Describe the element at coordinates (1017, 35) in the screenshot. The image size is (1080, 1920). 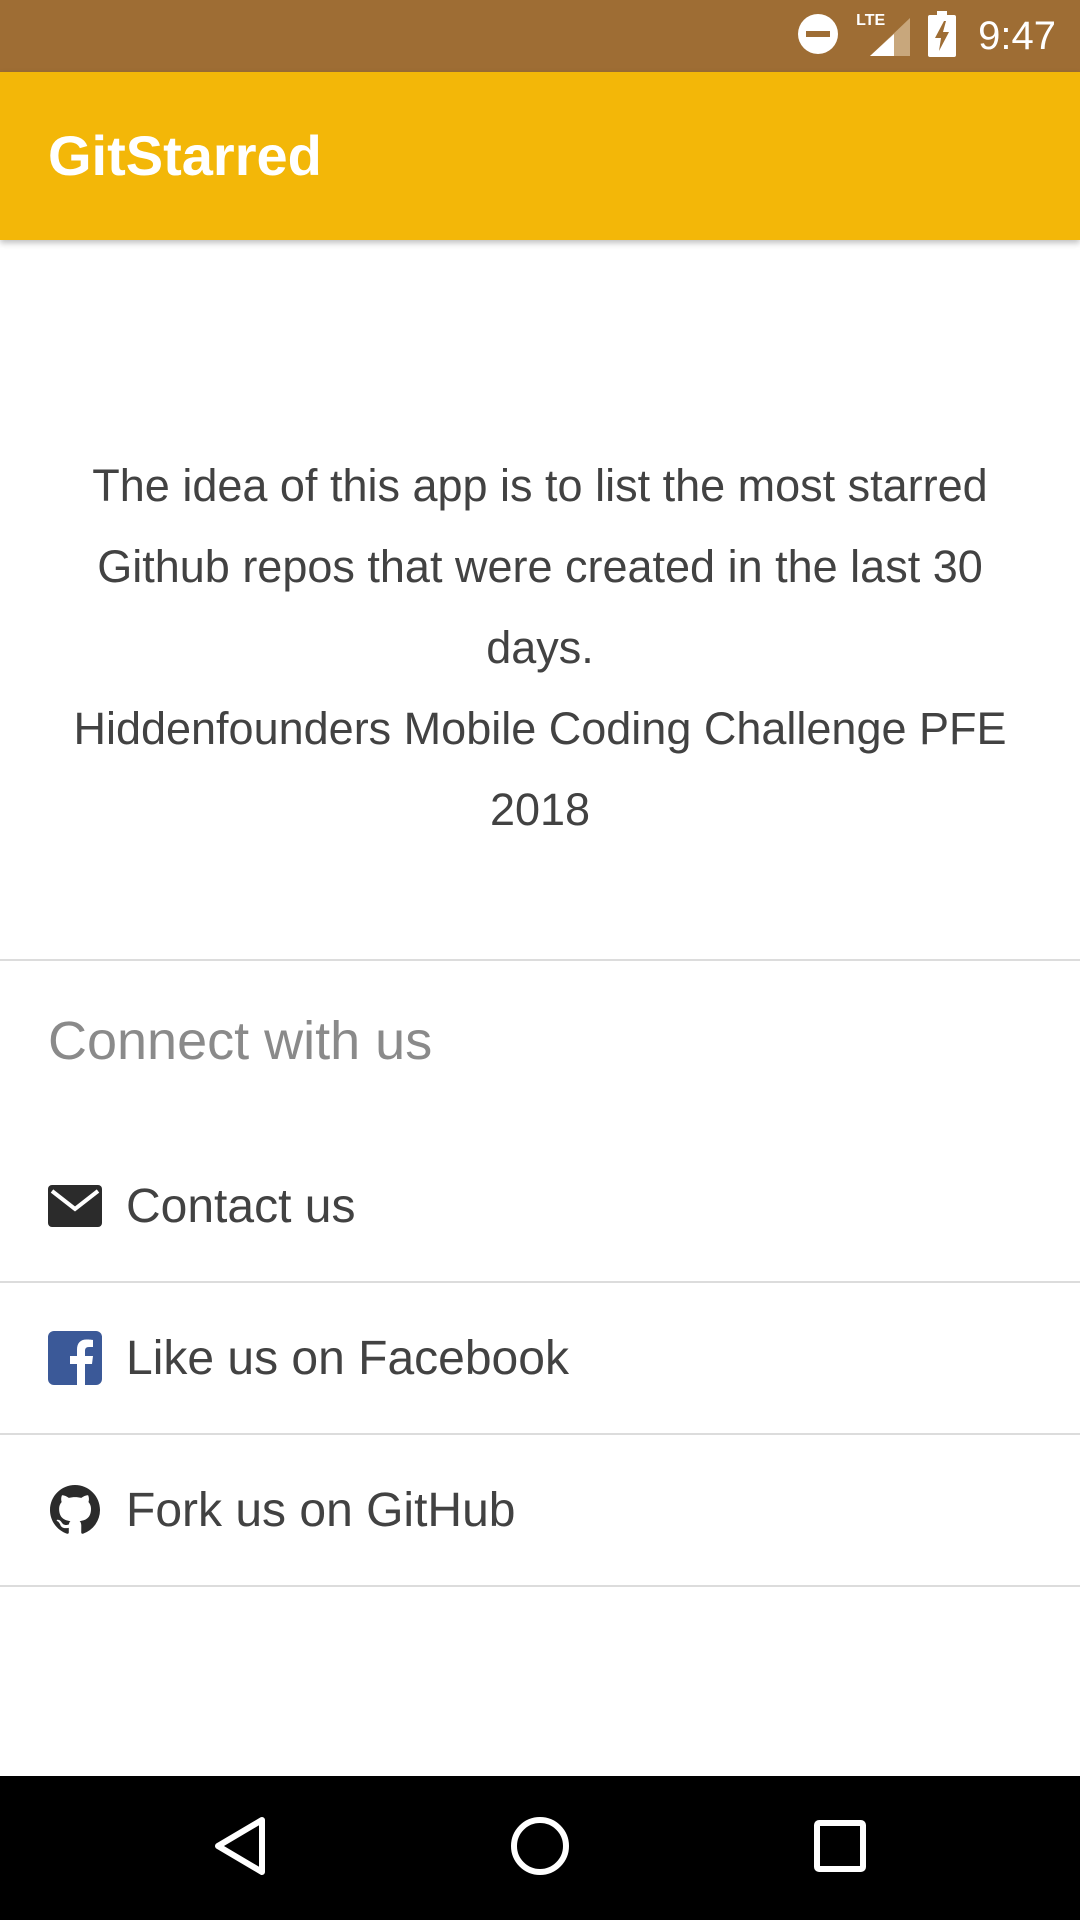
I see `status-time: 9:47` at that location.